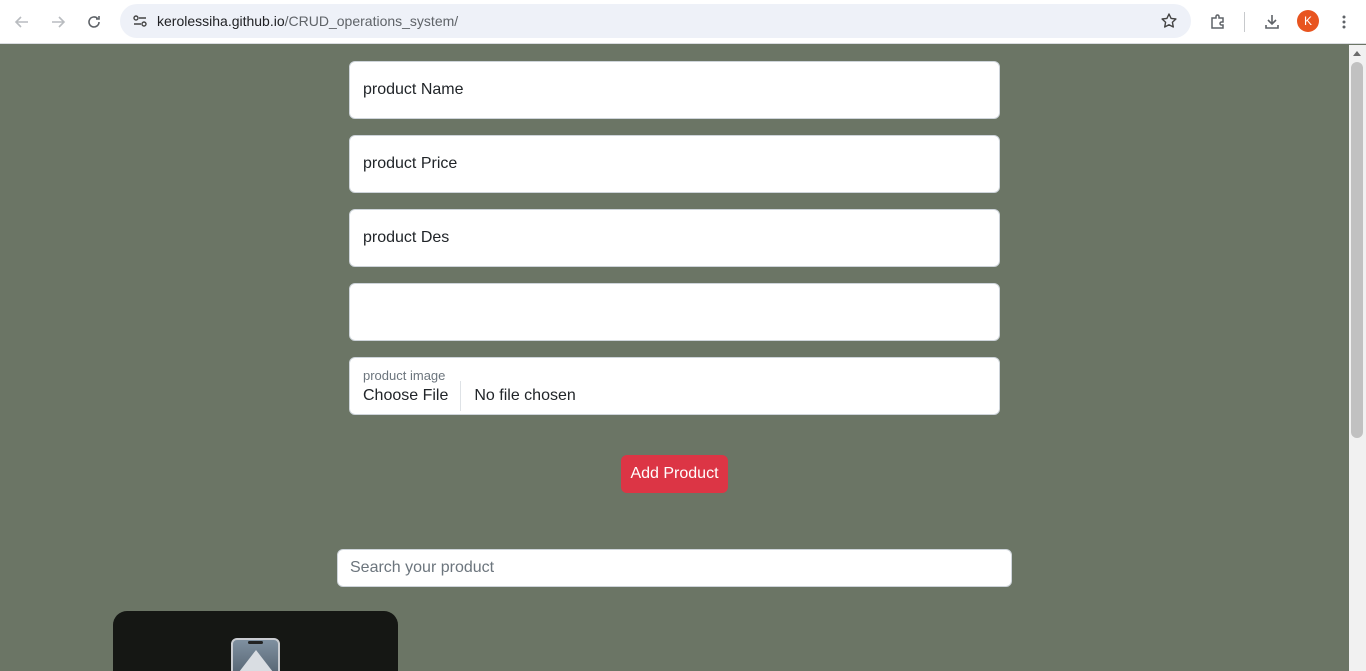  Describe the element at coordinates (1169, 21) in the screenshot. I see `star-icon` at that location.